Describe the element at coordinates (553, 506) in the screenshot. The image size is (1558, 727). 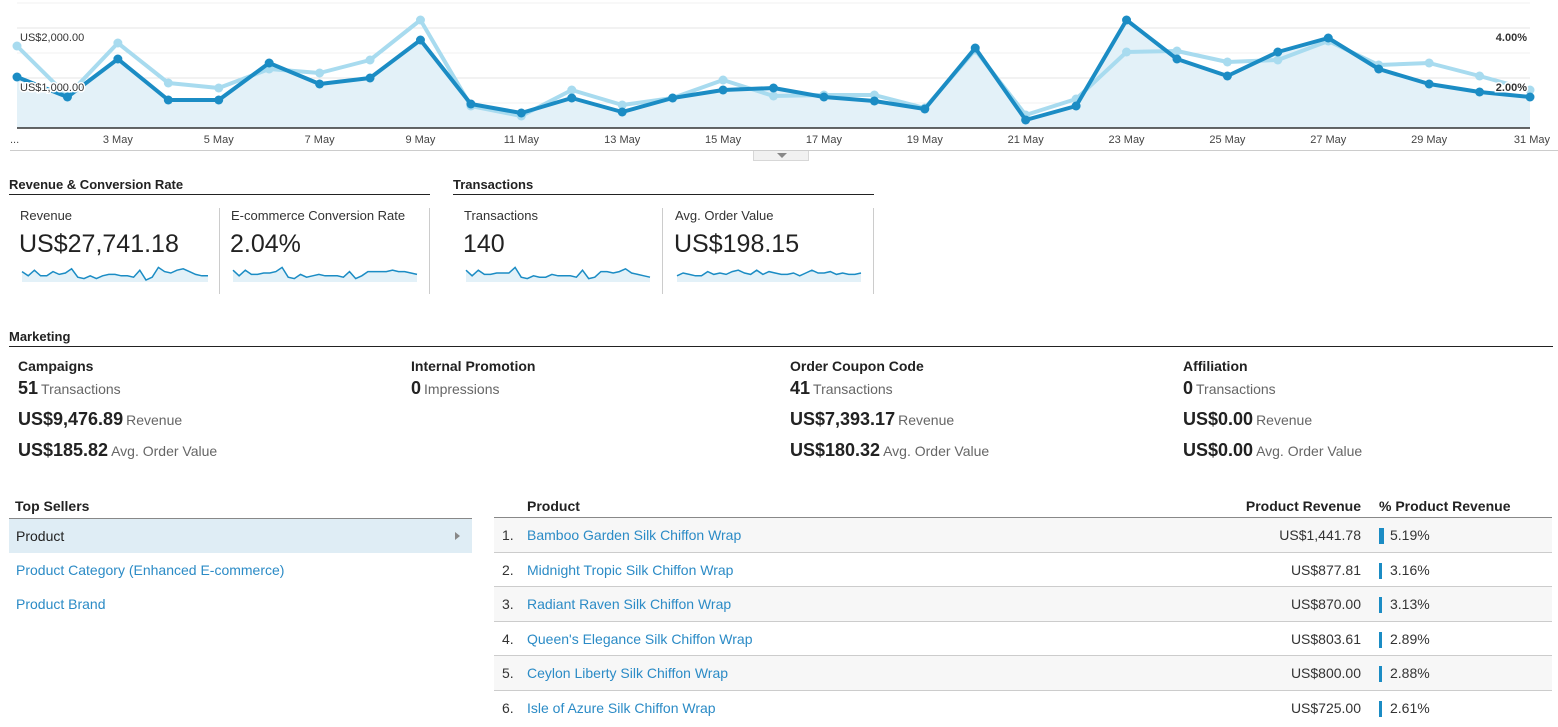
I see `column-header-product: Product` at that location.